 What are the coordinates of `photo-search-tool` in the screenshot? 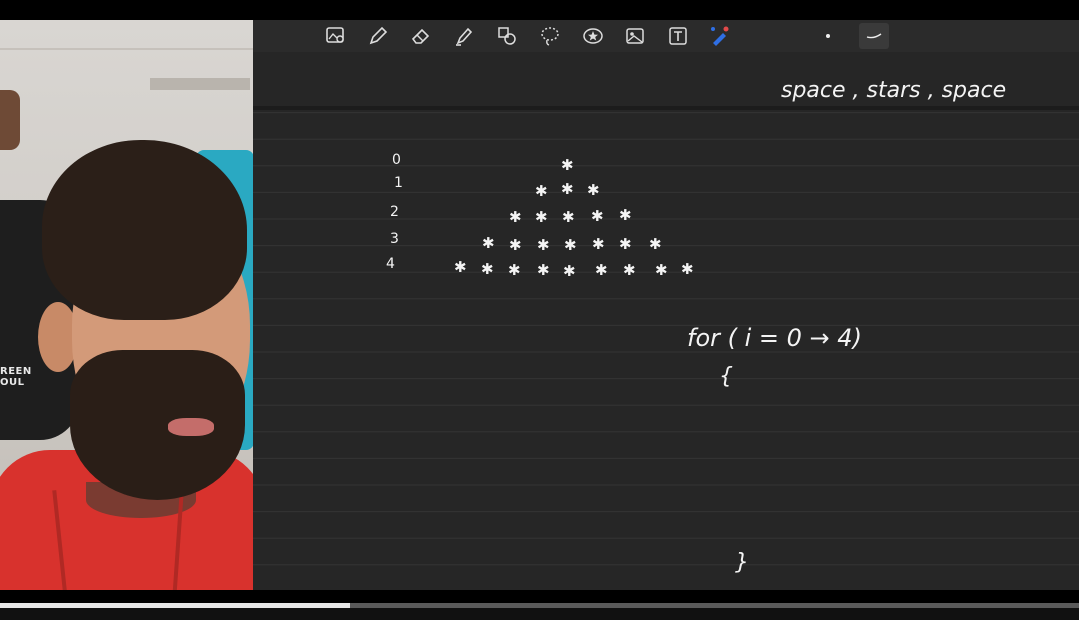 It's located at (336, 36).